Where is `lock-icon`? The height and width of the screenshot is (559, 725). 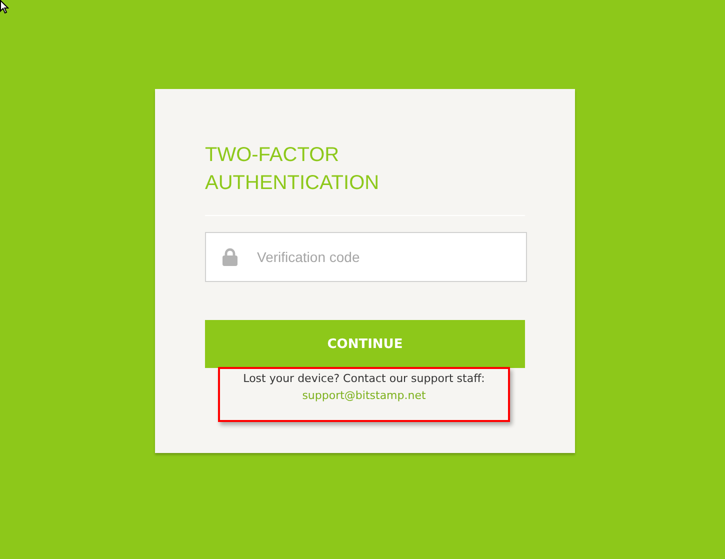 lock-icon is located at coordinates (230, 257).